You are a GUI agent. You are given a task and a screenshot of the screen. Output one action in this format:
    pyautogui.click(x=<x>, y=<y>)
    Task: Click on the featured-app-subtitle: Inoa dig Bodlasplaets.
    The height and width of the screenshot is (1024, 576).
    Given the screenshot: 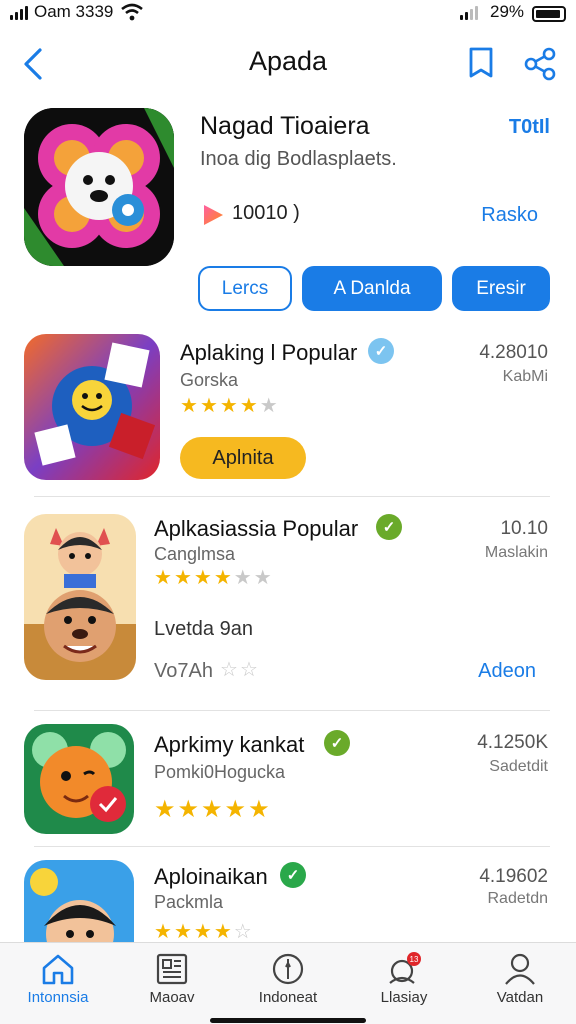 What is the action you would take?
    pyautogui.click(x=298, y=159)
    